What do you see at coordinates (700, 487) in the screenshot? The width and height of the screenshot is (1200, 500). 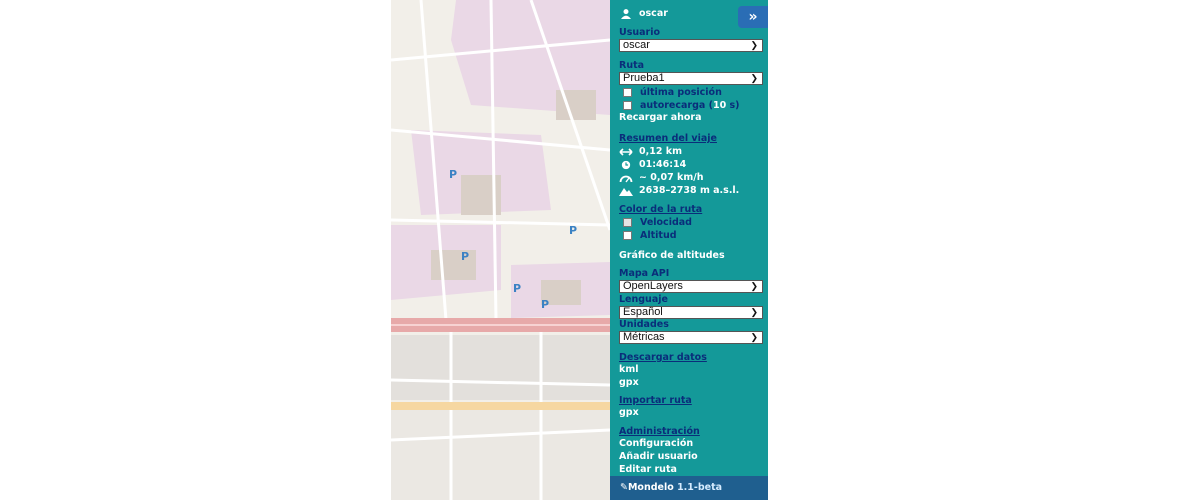 I see `app-version: 1.1-beta` at bounding box center [700, 487].